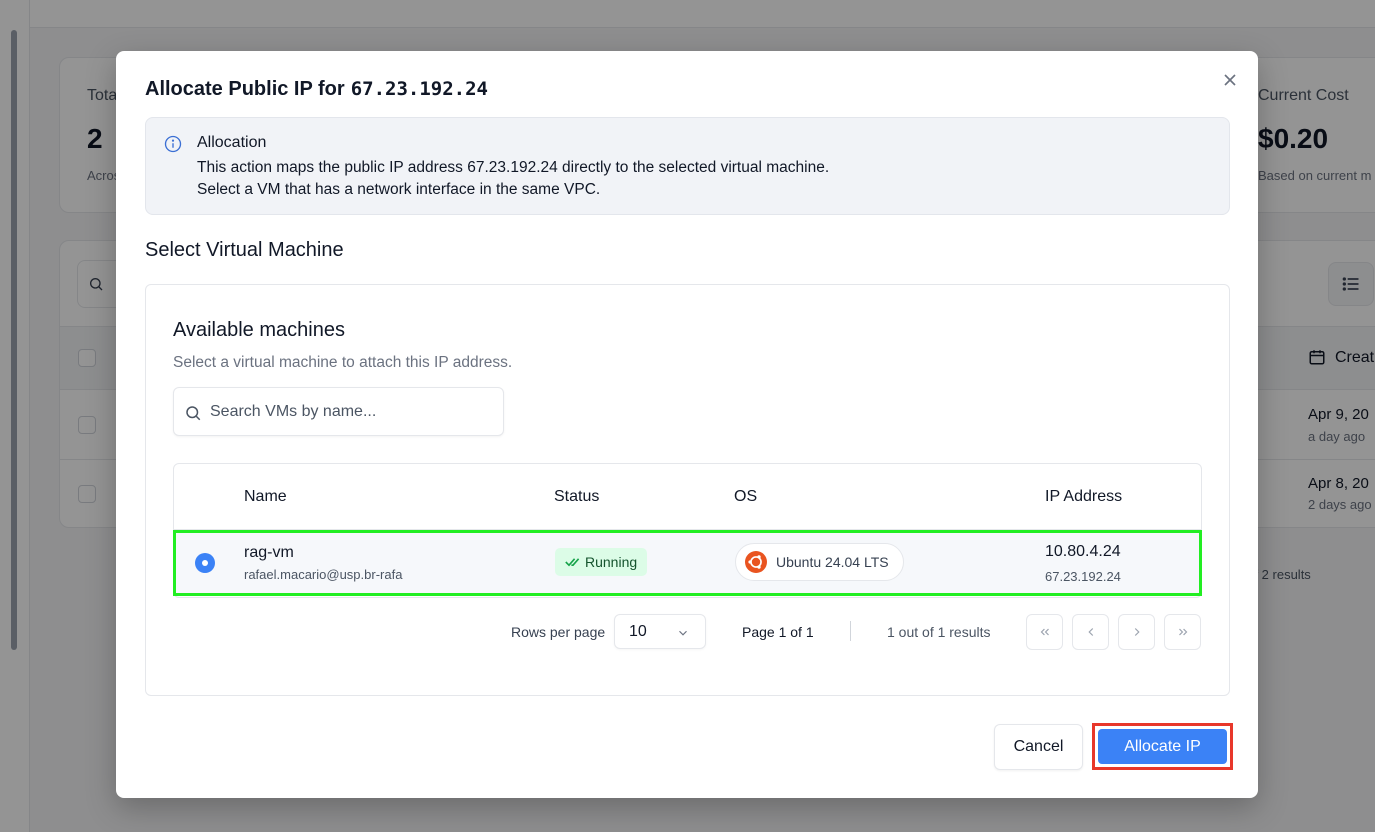  I want to click on page-indicator: Page 1 of 1, so click(778, 632).